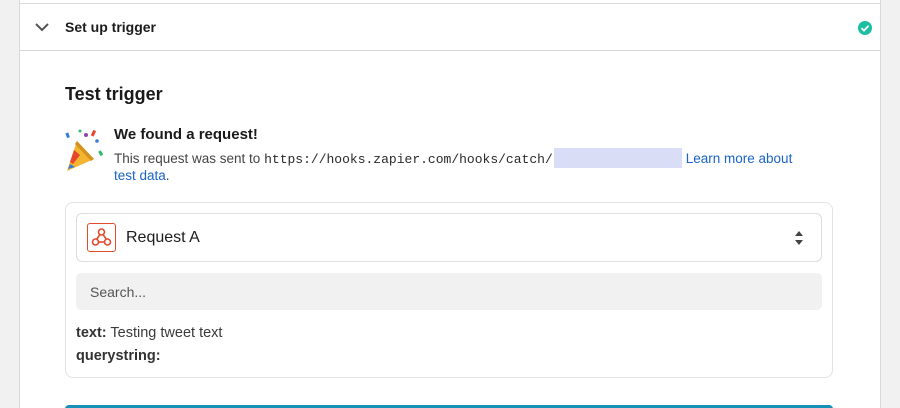 This screenshot has width=900, height=408. I want to click on search-input, so click(449, 291).